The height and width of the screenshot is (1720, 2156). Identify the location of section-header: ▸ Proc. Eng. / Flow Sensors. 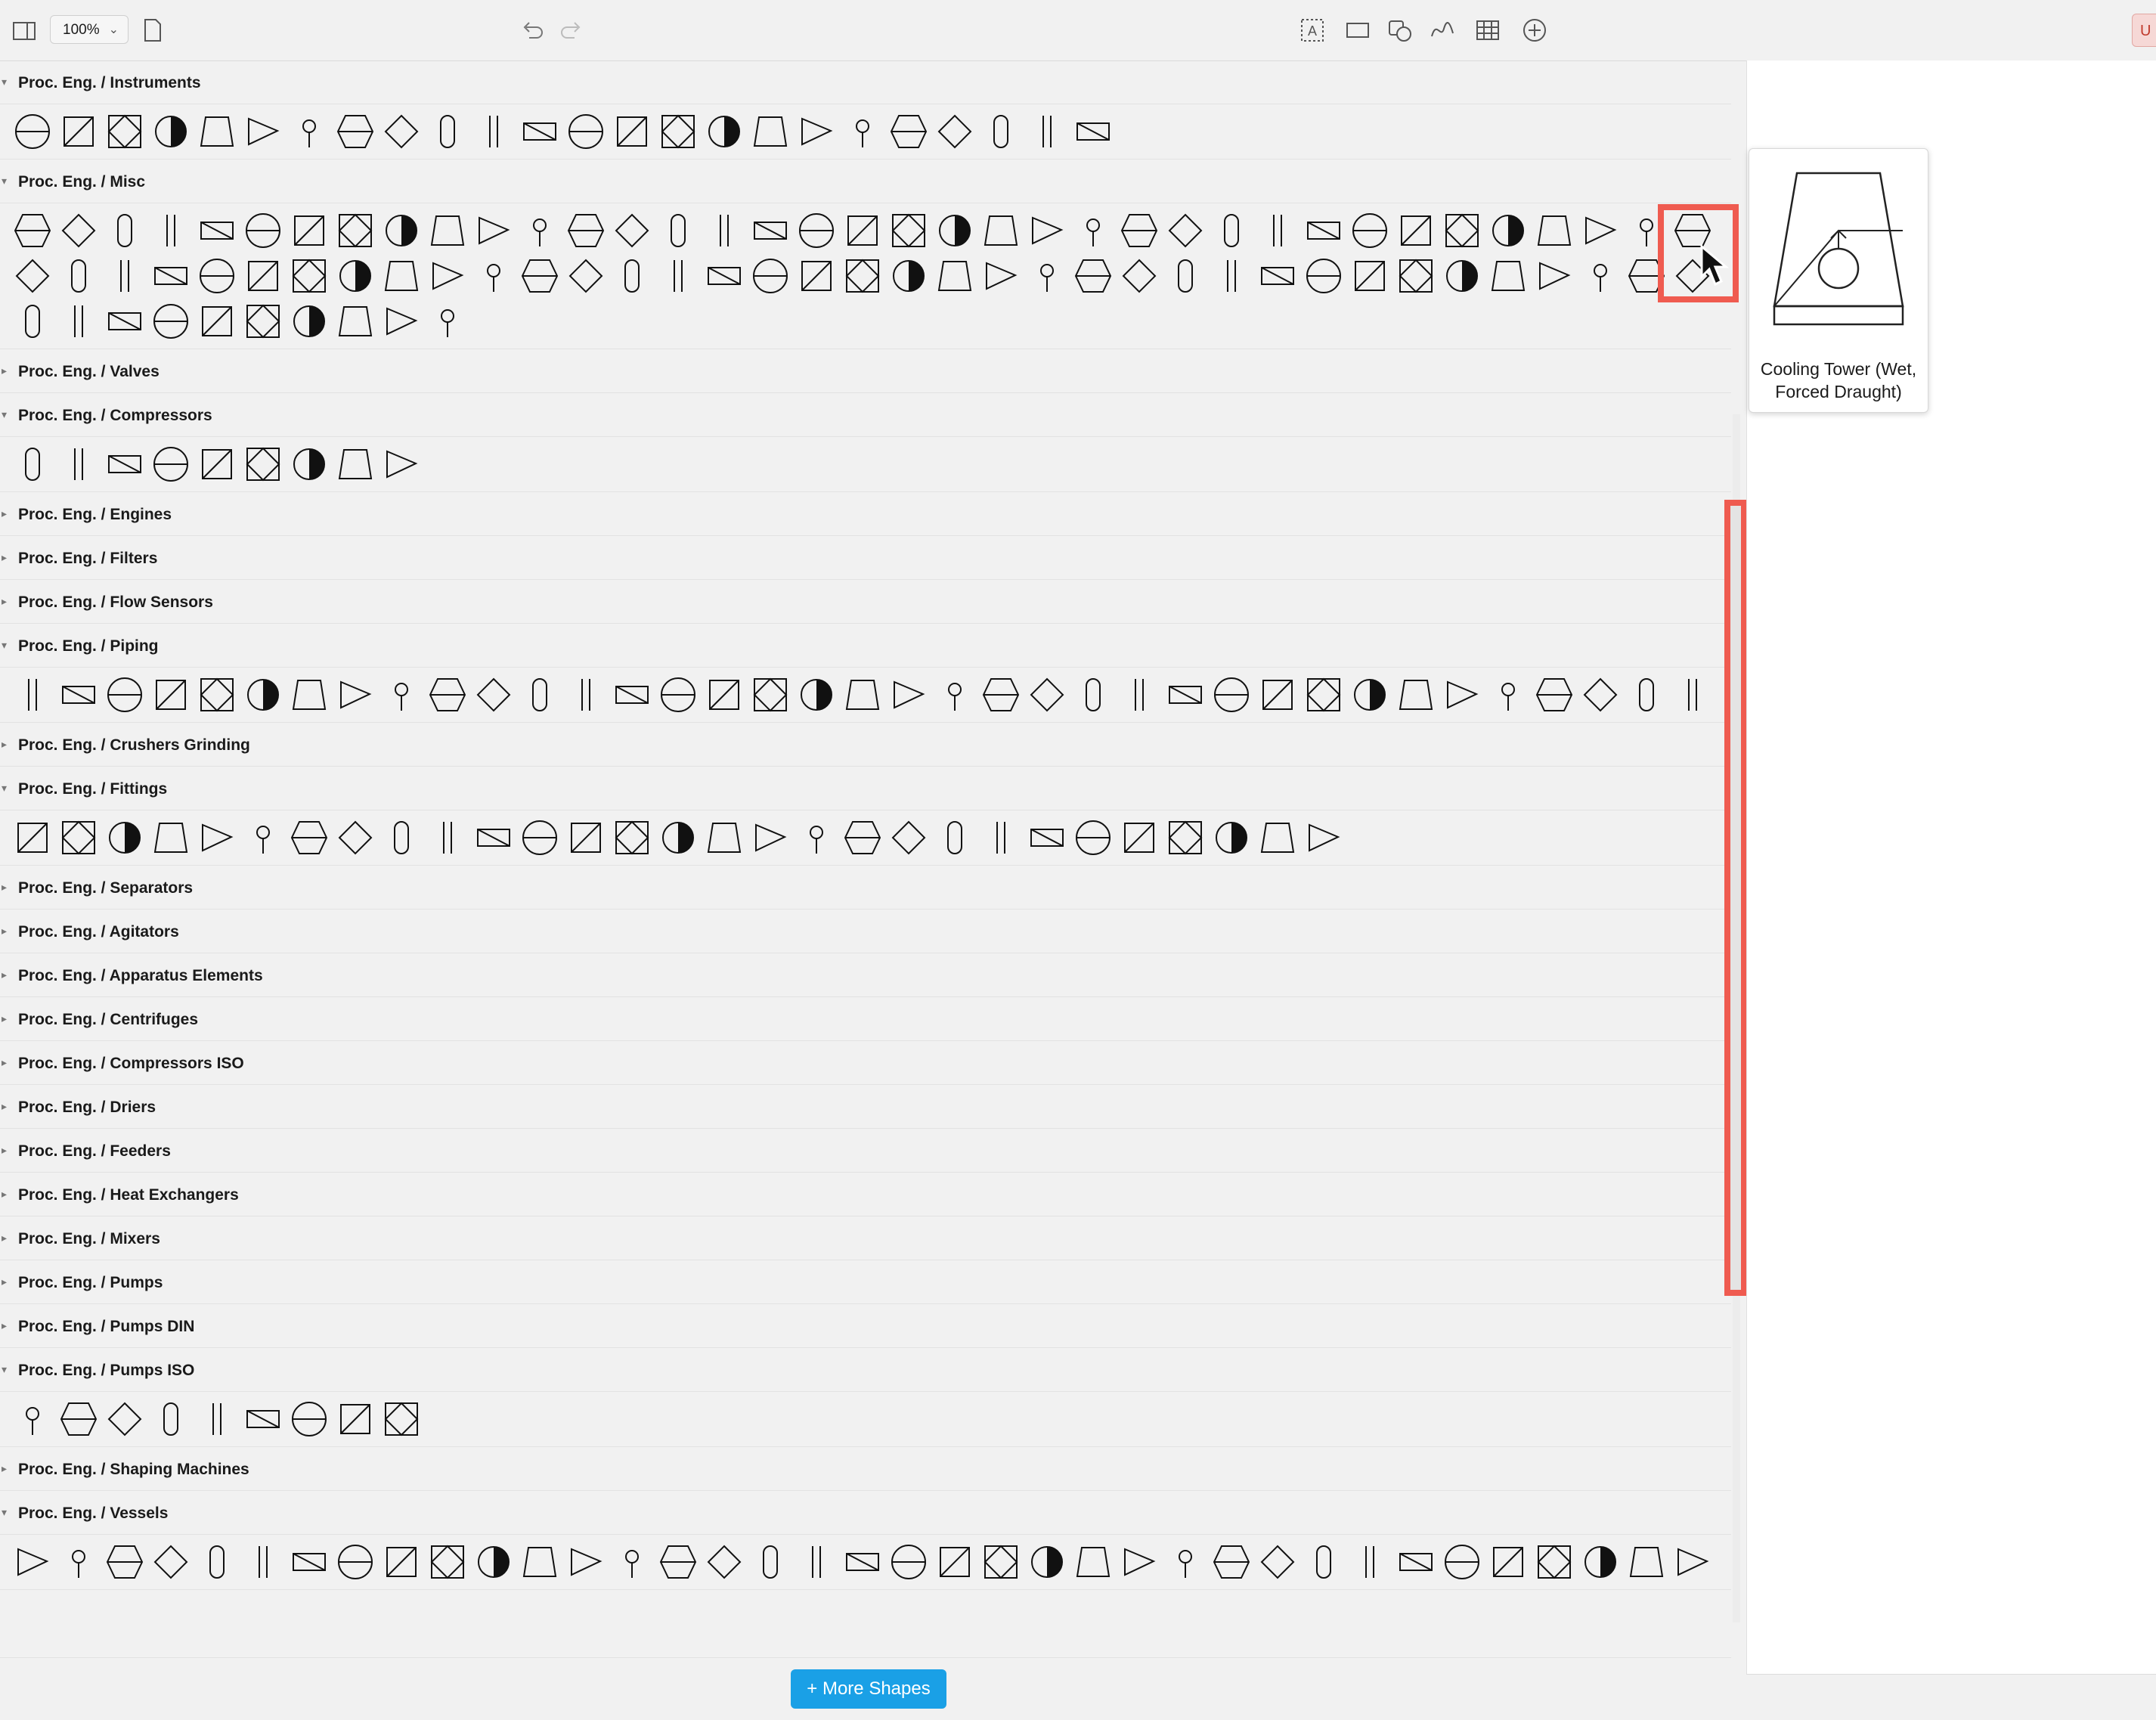
(865, 602).